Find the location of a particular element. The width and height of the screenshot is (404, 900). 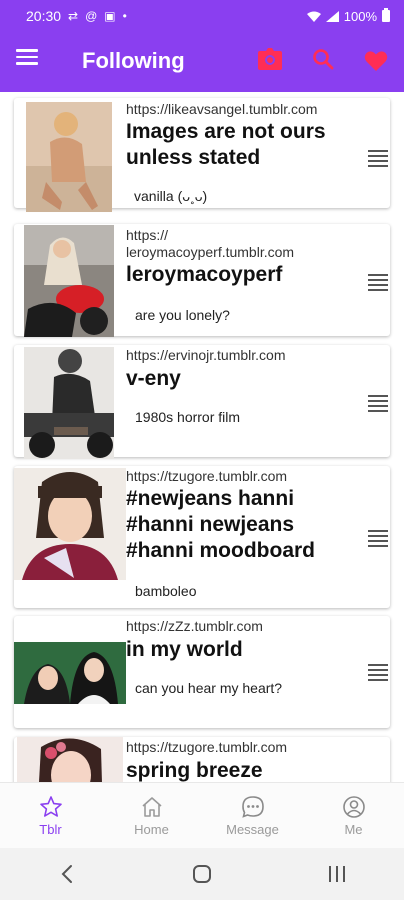

heart-icon is located at coordinates (376, 61).